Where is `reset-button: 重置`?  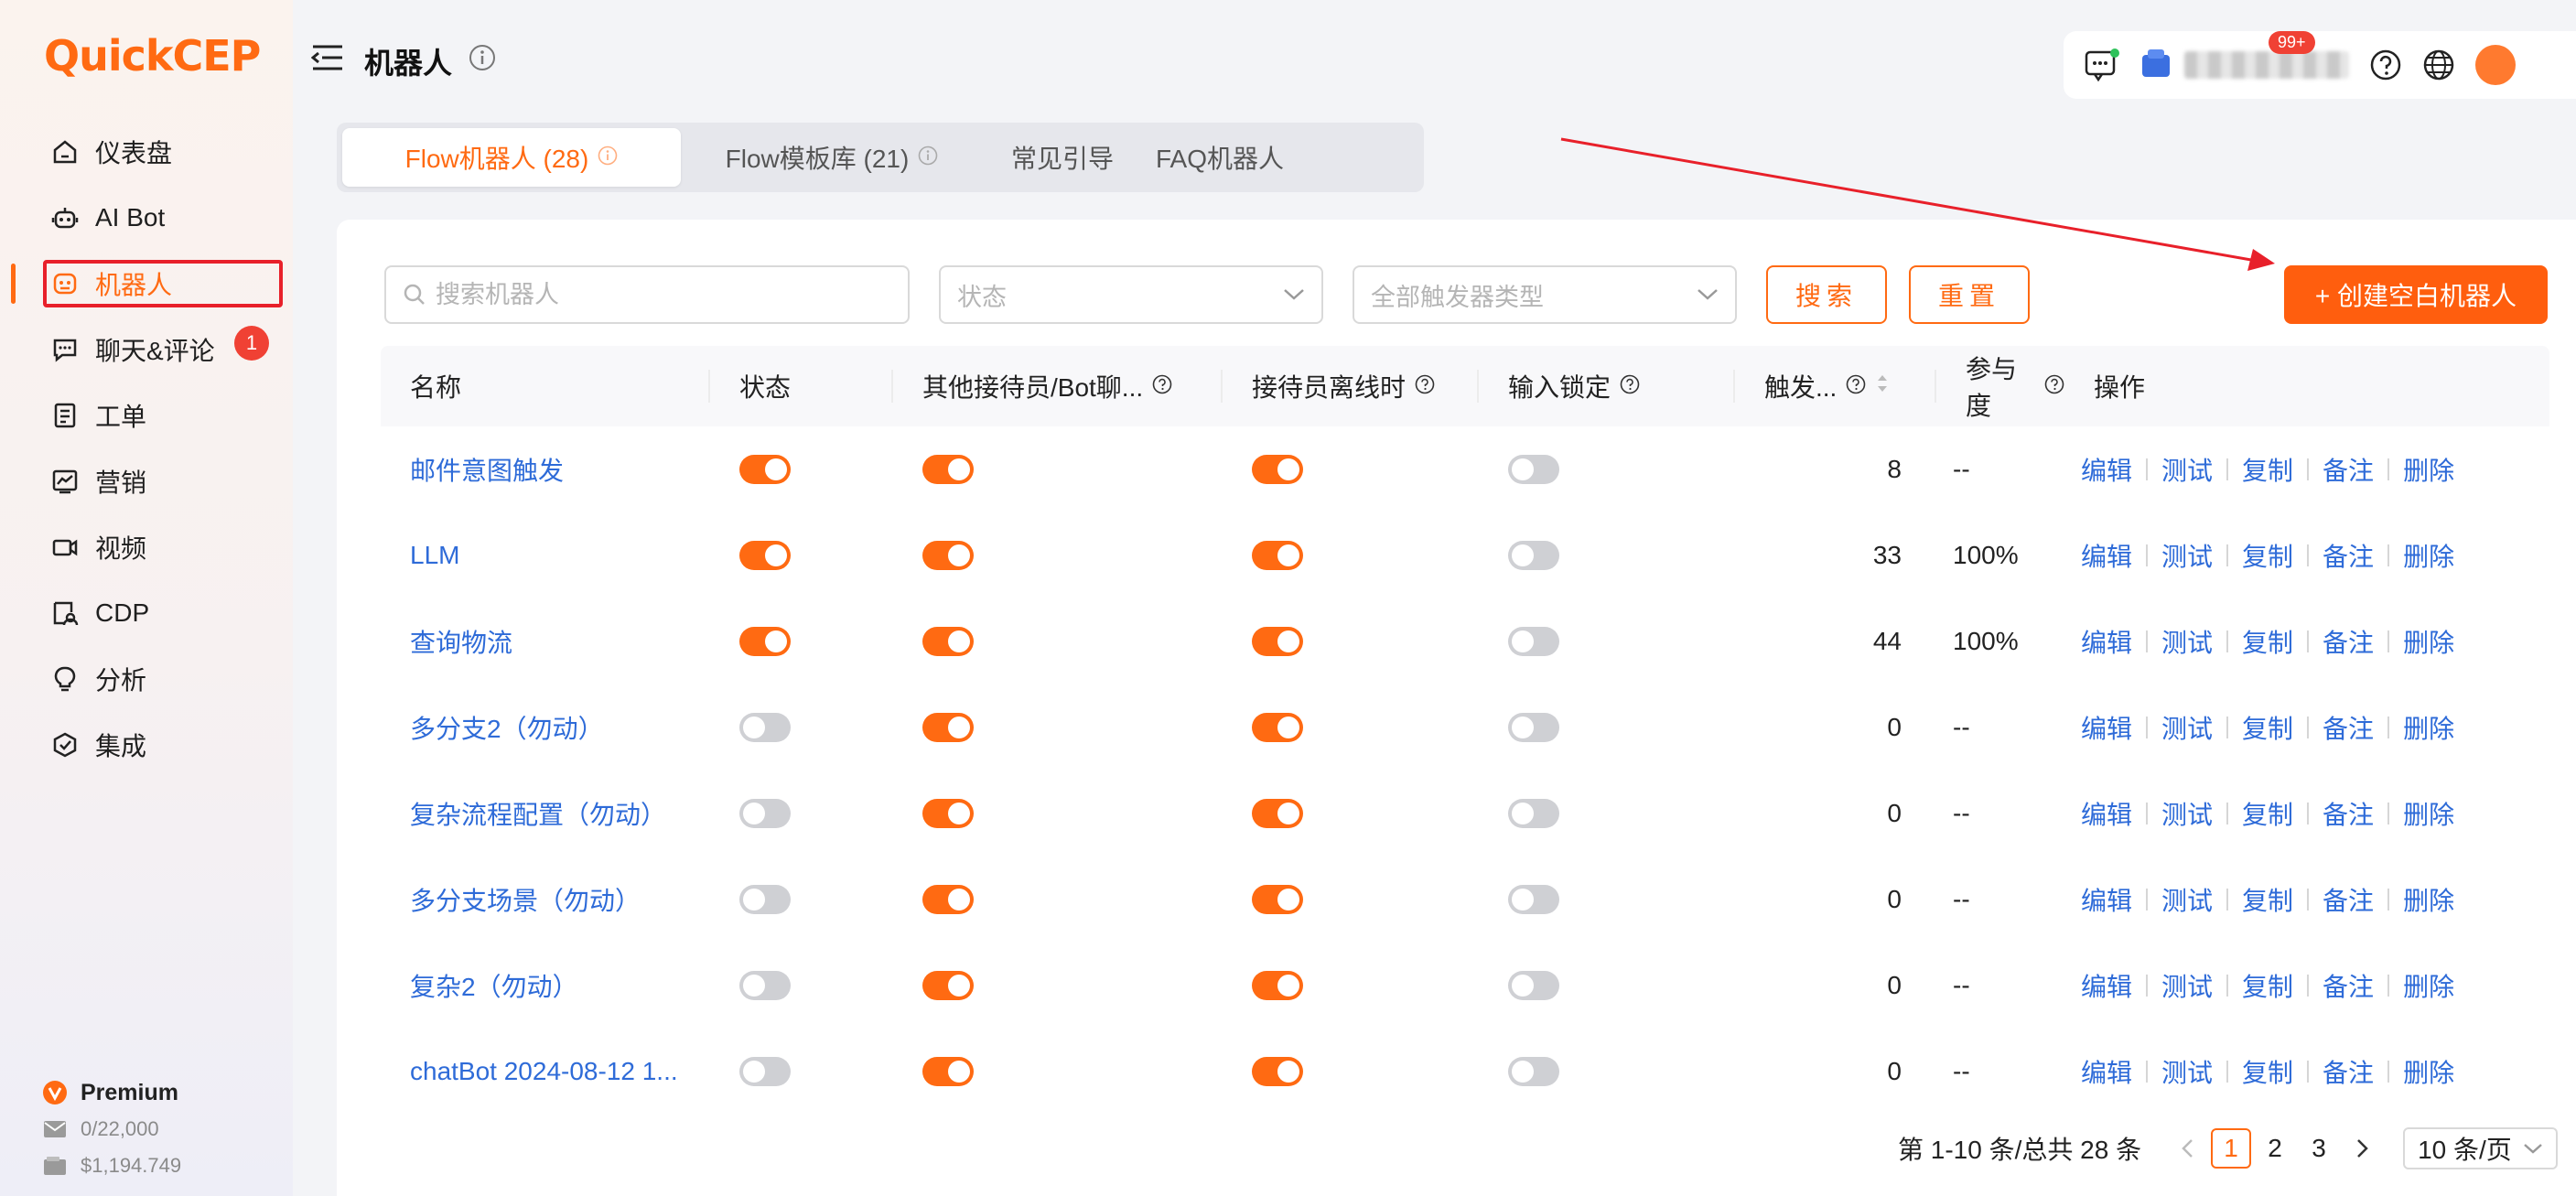 reset-button: 重置 is located at coordinates (1970, 294).